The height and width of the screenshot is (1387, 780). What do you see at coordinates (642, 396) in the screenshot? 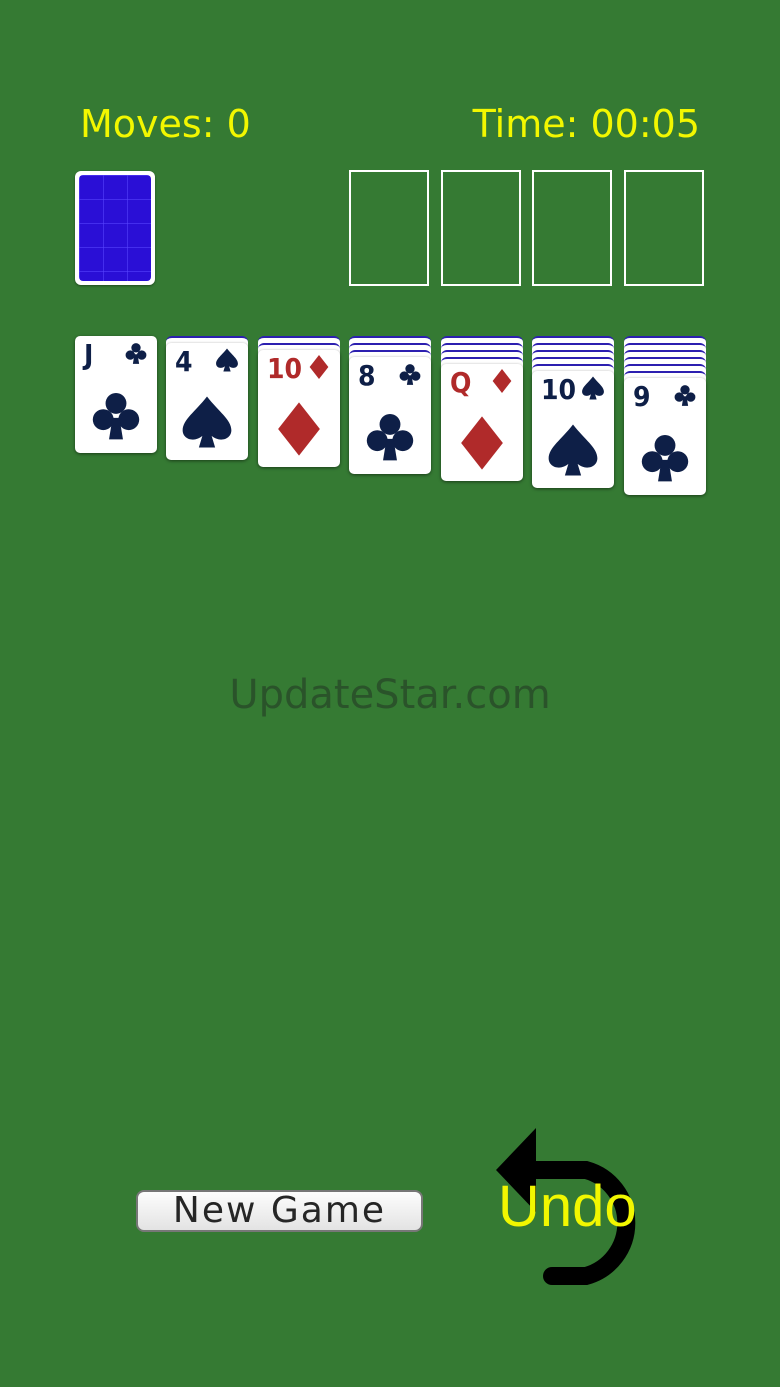
I see `card-rank: 9` at bounding box center [642, 396].